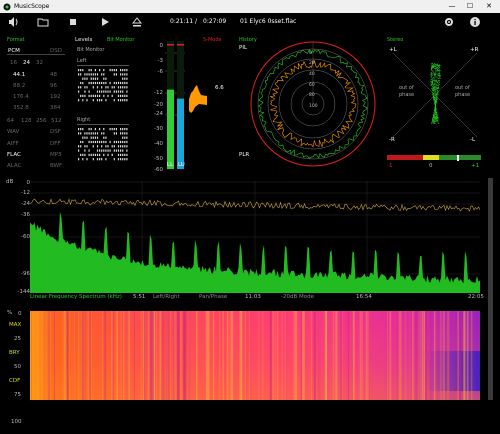  What do you see at coordinates (489, 6) in the screenshot?
I see `close-button: ✕` at bounding box center [489, 6].